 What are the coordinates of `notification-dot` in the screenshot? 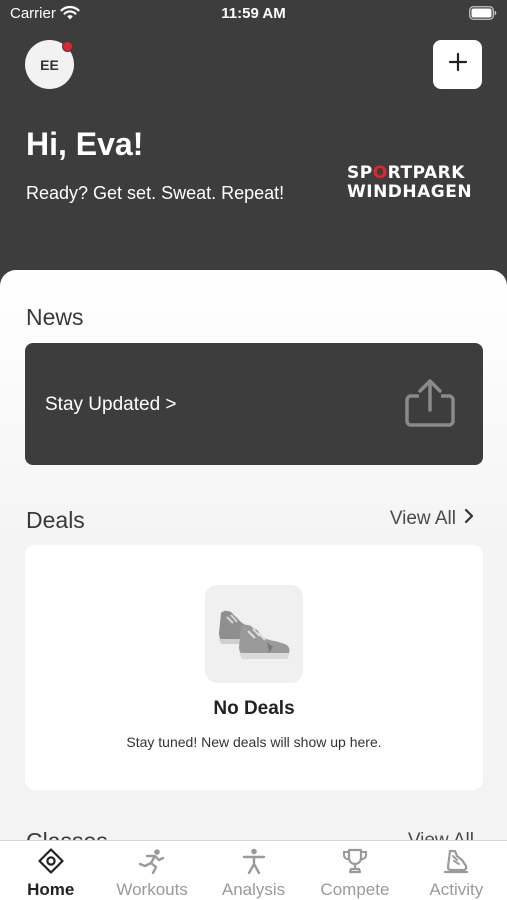 It's located at (67, 46).